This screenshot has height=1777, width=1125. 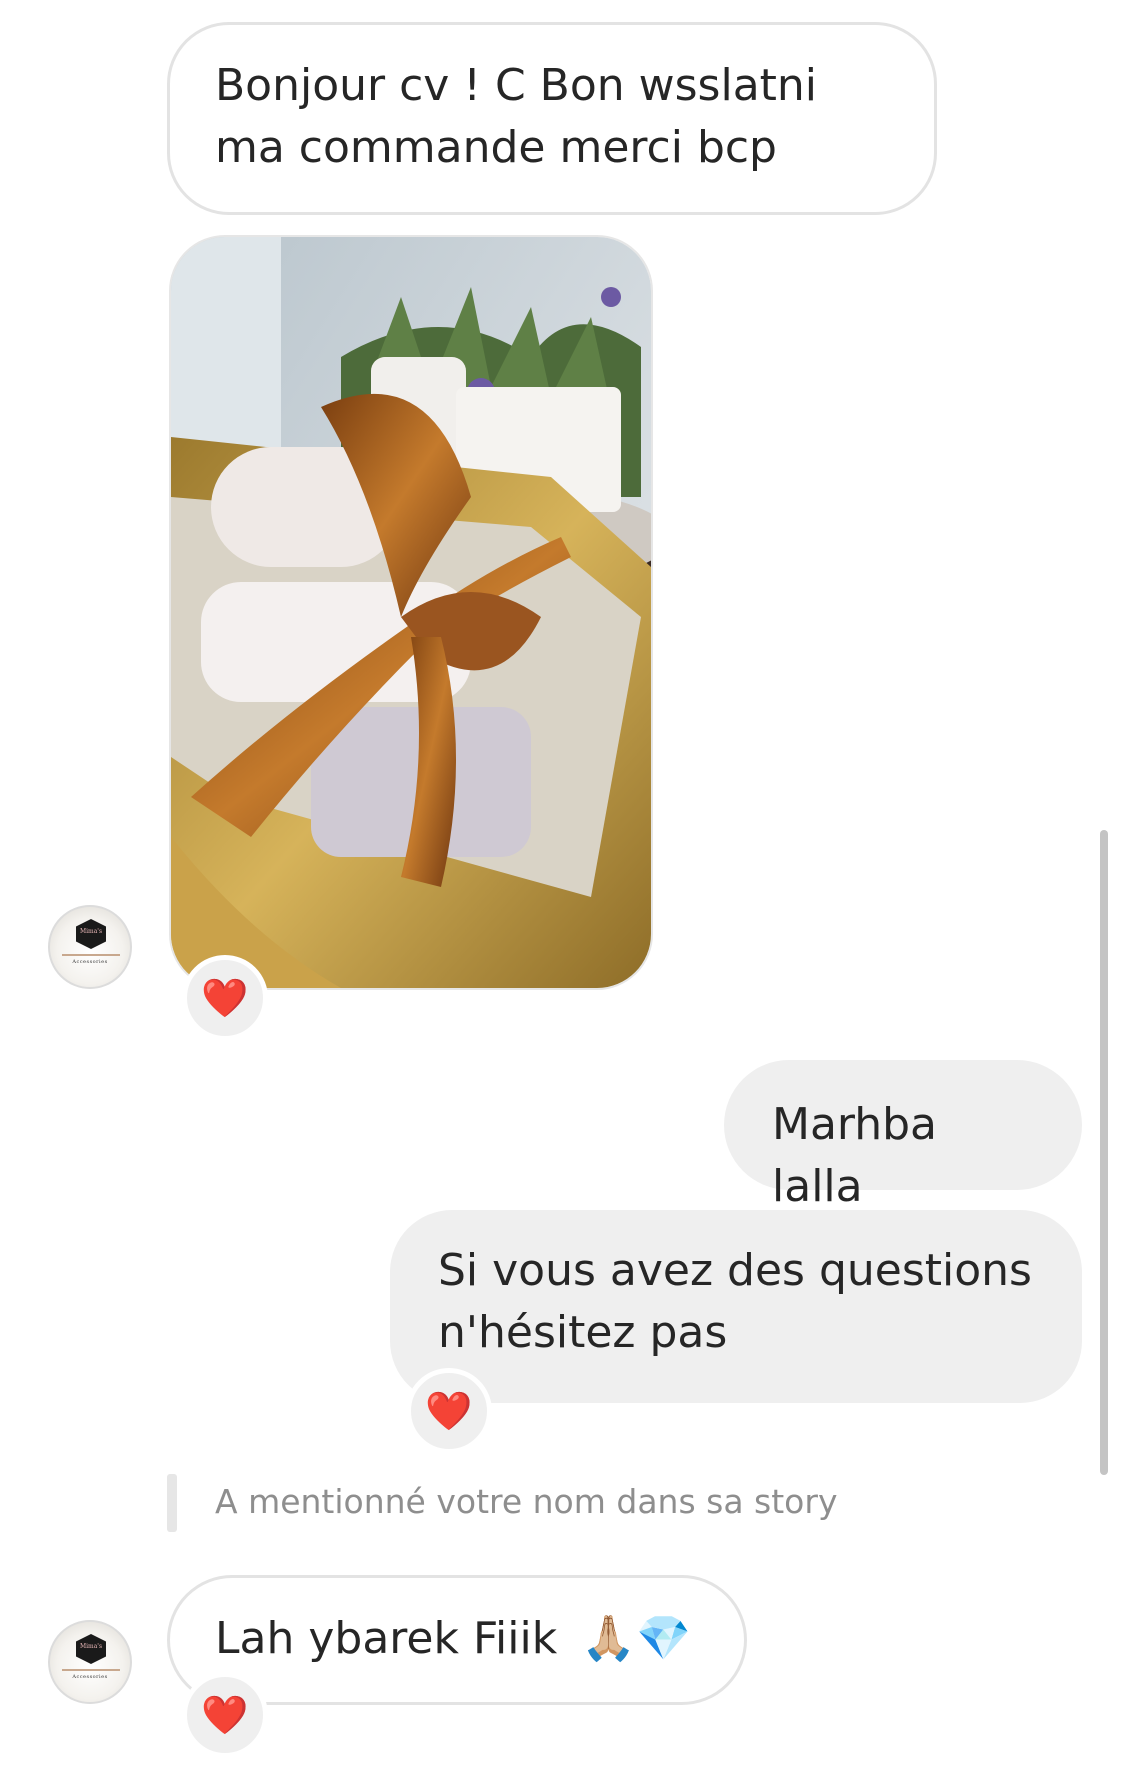 What do you see at coordinates (855, 1155) in the screenshot?
I see `message-text: Marhba lalla` at bounding box center [855, 1155].